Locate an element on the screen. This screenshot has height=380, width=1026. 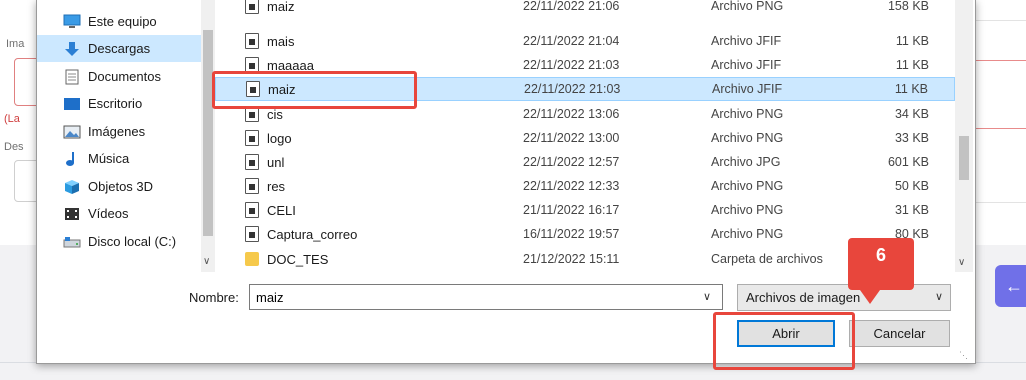
nav-item-this-pc: Este equipo is located at coordinates (119, 21).